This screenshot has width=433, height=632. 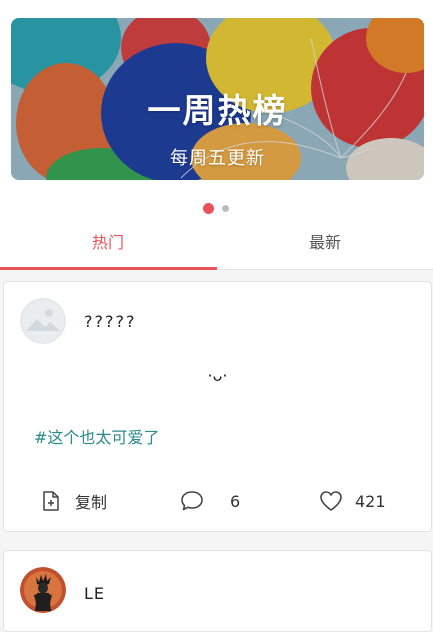 What do you see at coordinates (370, 501) in the screenshot?
I see `like-count: 421` at bounding box center [370, 501].